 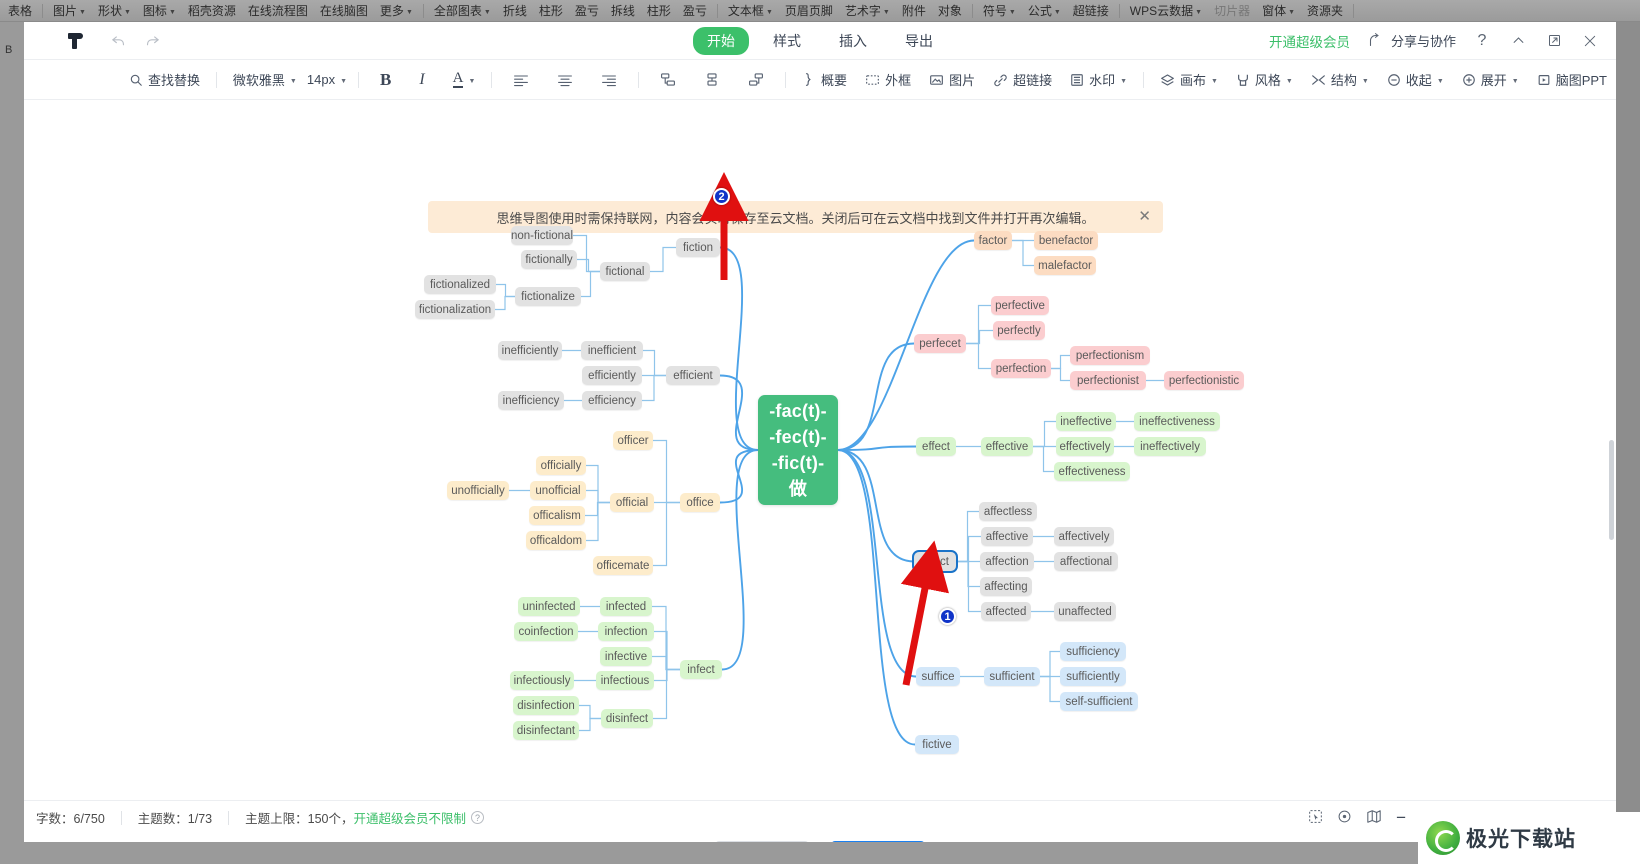 I want to click on mindmap-node-effectively: effectively, so click(x=1085, y=446).